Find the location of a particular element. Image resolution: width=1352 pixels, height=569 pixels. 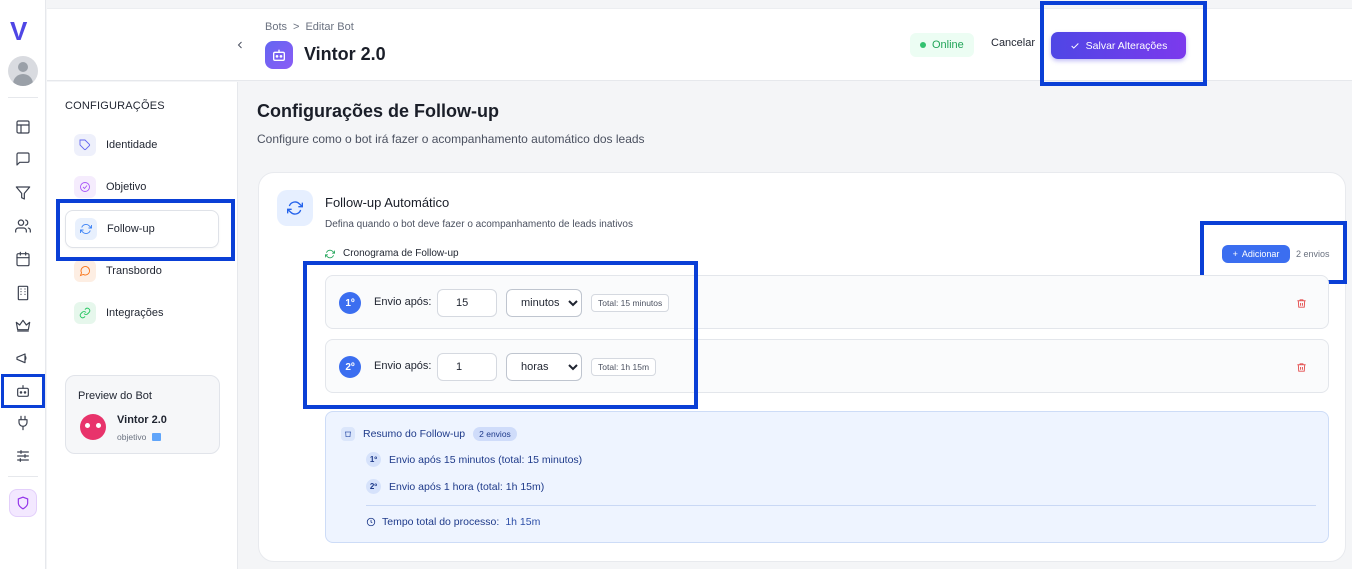

breadcrumb: Bots > Editar Bot is located at coordinates (309, 27).